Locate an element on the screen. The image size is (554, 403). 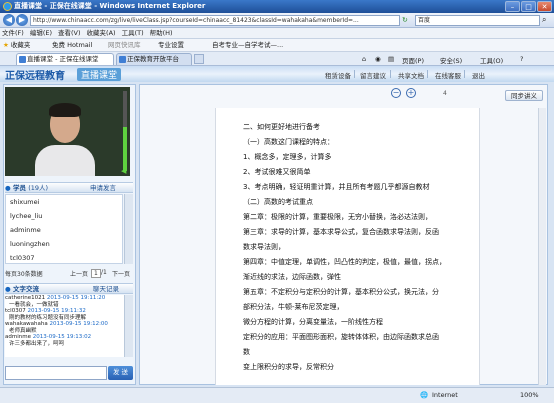
nav-logout: 退出 is located at coordinates (478, 75).